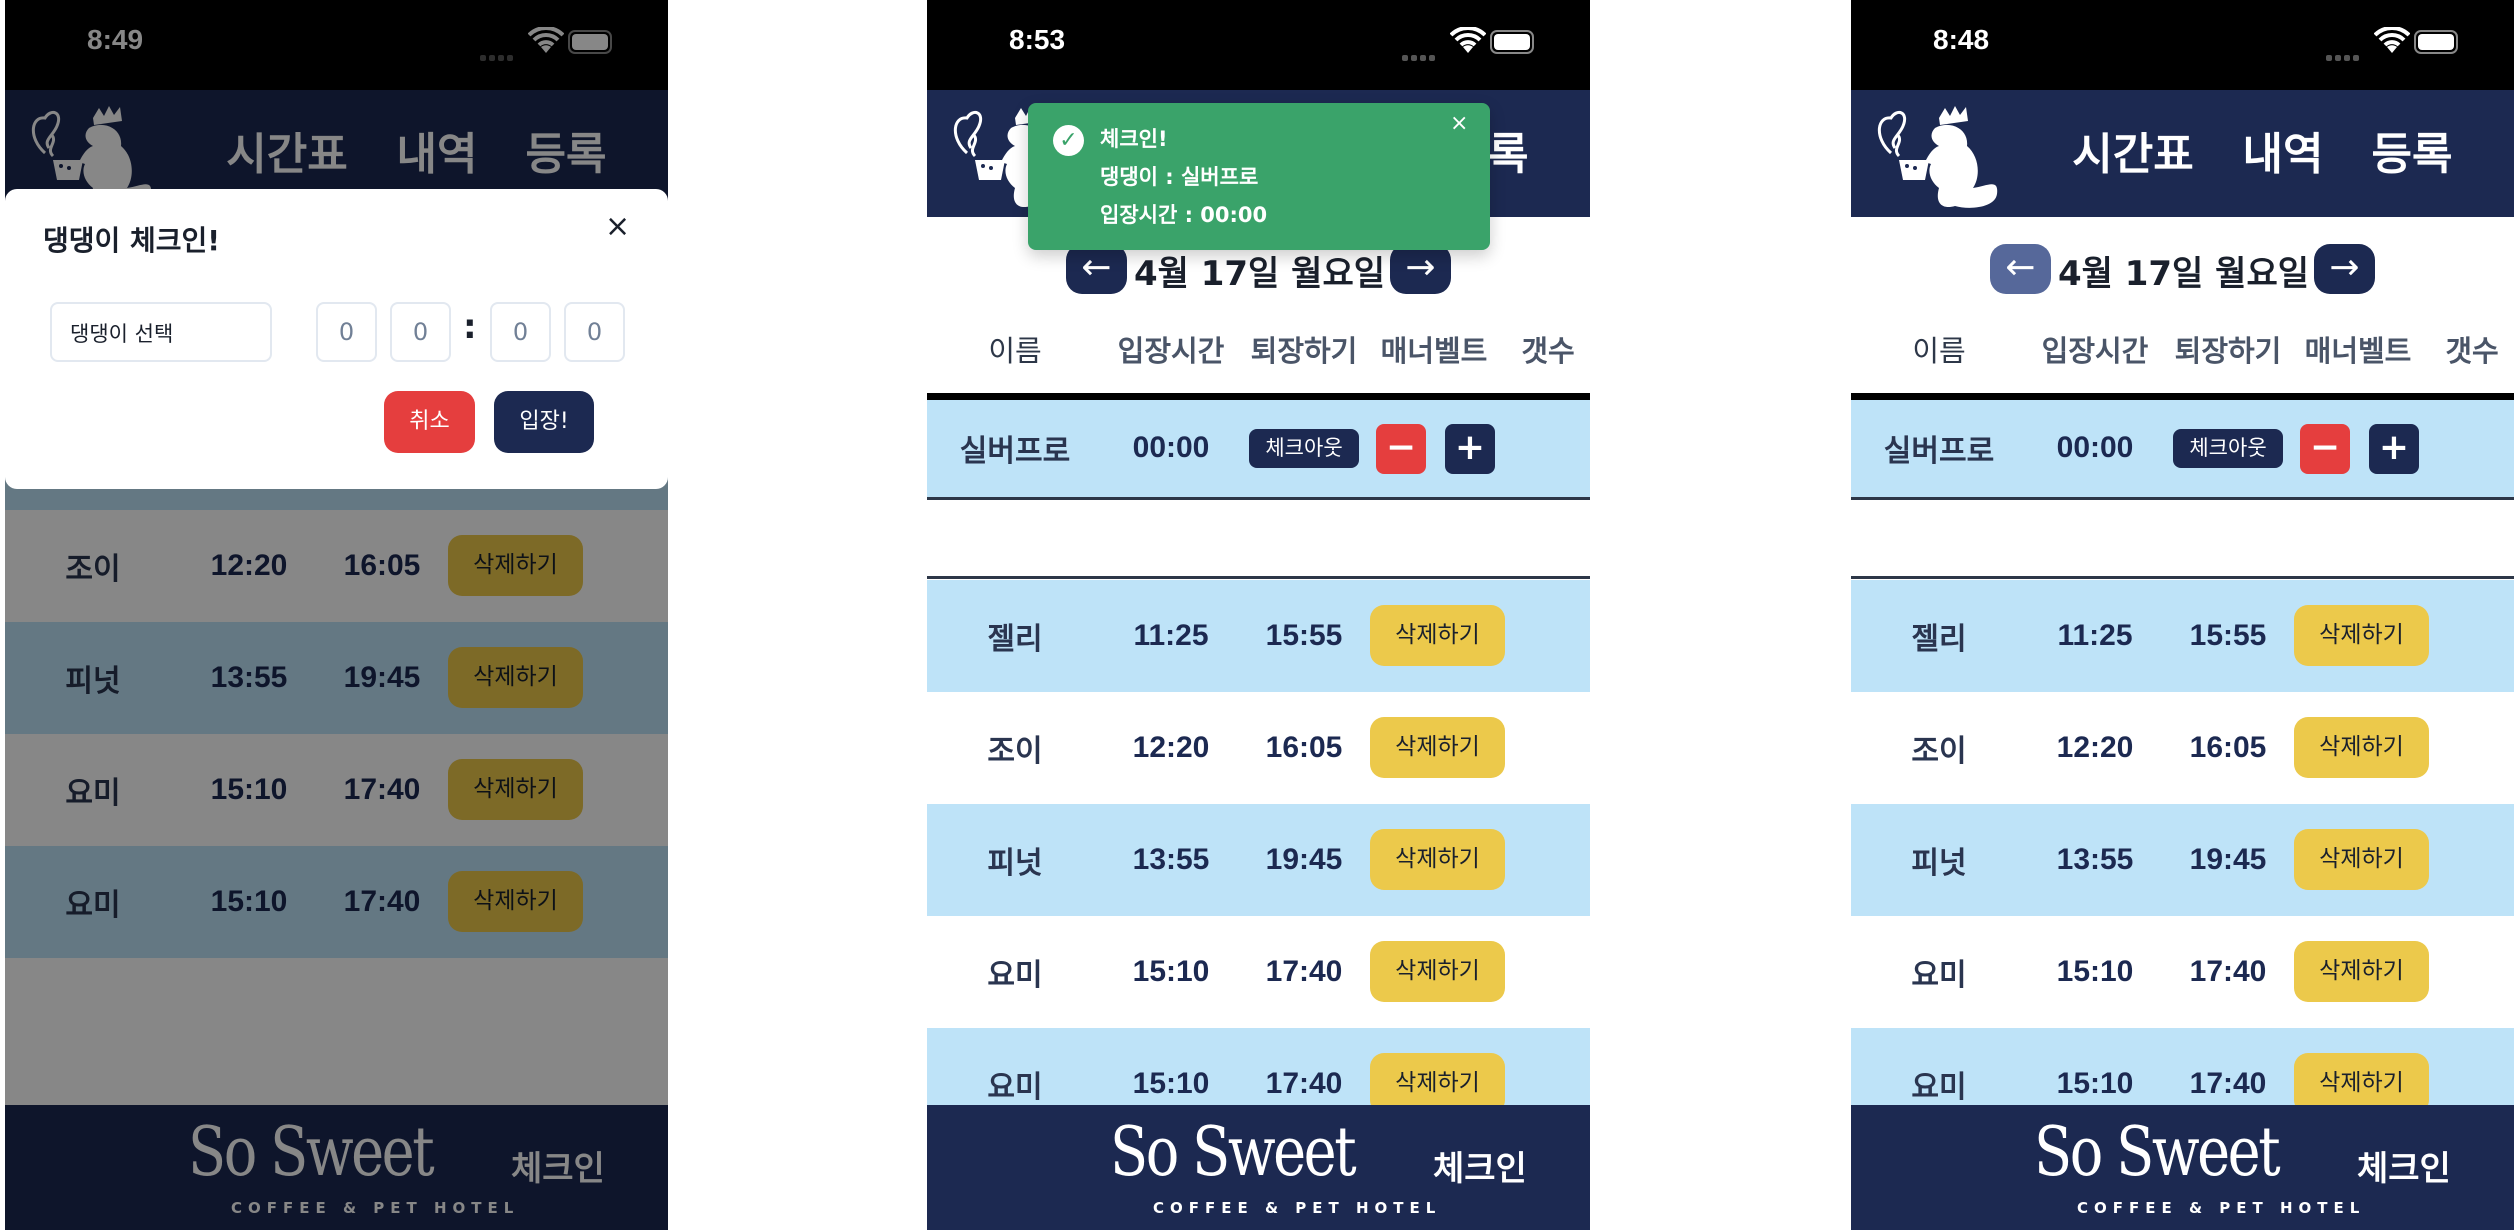 This screenshot has width=2515, height=1230. Describe the element at coordinates (1939, 751) in the screenshot. I see `dog-name: 조이` at that location.